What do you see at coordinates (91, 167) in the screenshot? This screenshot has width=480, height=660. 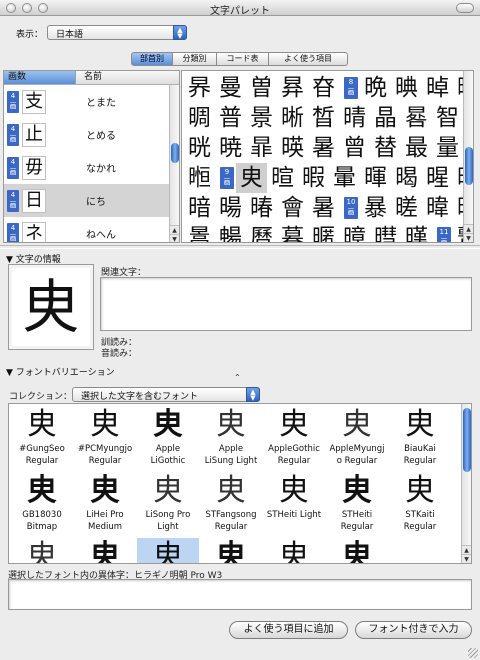 I see `radical-row: 4 画毋 なかれ` at bounding box center [91, 167].